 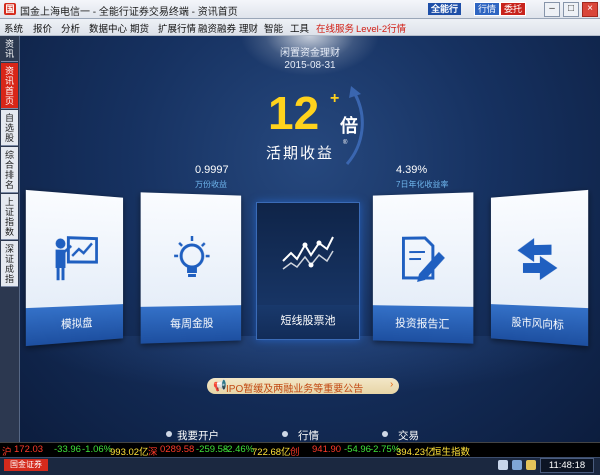 I want to click on promo-plus: +, so click(x=334, y=99).